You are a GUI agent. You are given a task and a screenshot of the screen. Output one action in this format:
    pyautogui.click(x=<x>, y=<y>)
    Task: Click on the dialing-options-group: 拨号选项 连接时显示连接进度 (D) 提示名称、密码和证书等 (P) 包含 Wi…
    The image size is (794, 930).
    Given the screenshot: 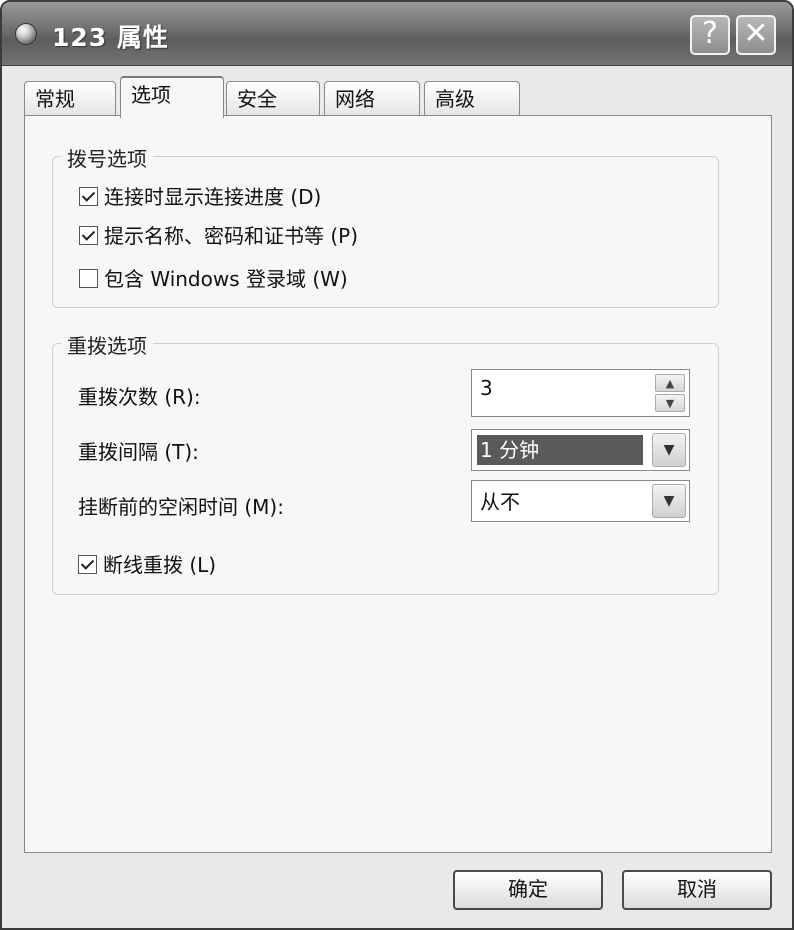 What is the action you would take?
    pyautogui.click(x=385, y=225)
    